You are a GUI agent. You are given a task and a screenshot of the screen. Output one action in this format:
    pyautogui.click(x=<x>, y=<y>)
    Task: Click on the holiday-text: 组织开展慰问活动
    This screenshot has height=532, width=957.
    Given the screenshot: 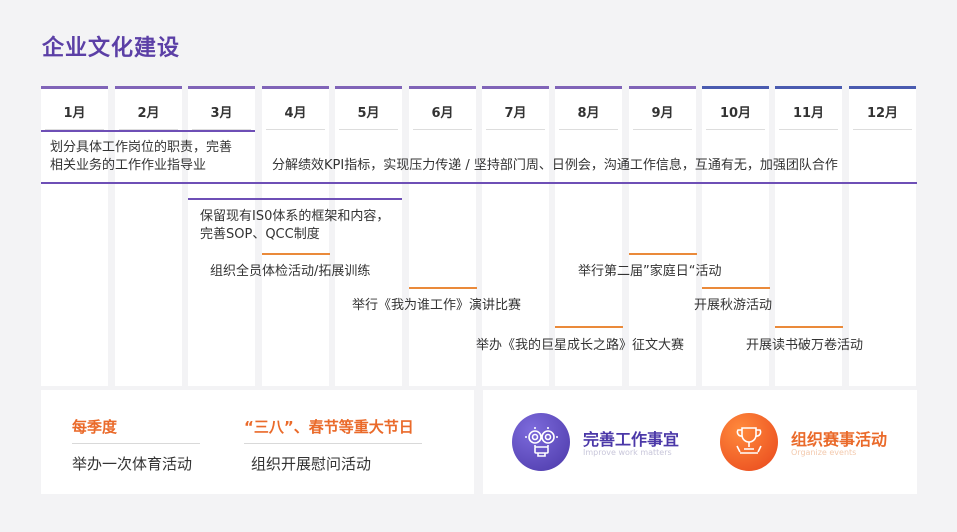 What is the action you would take?
    pyautogui.click(x=311, y=464)
    